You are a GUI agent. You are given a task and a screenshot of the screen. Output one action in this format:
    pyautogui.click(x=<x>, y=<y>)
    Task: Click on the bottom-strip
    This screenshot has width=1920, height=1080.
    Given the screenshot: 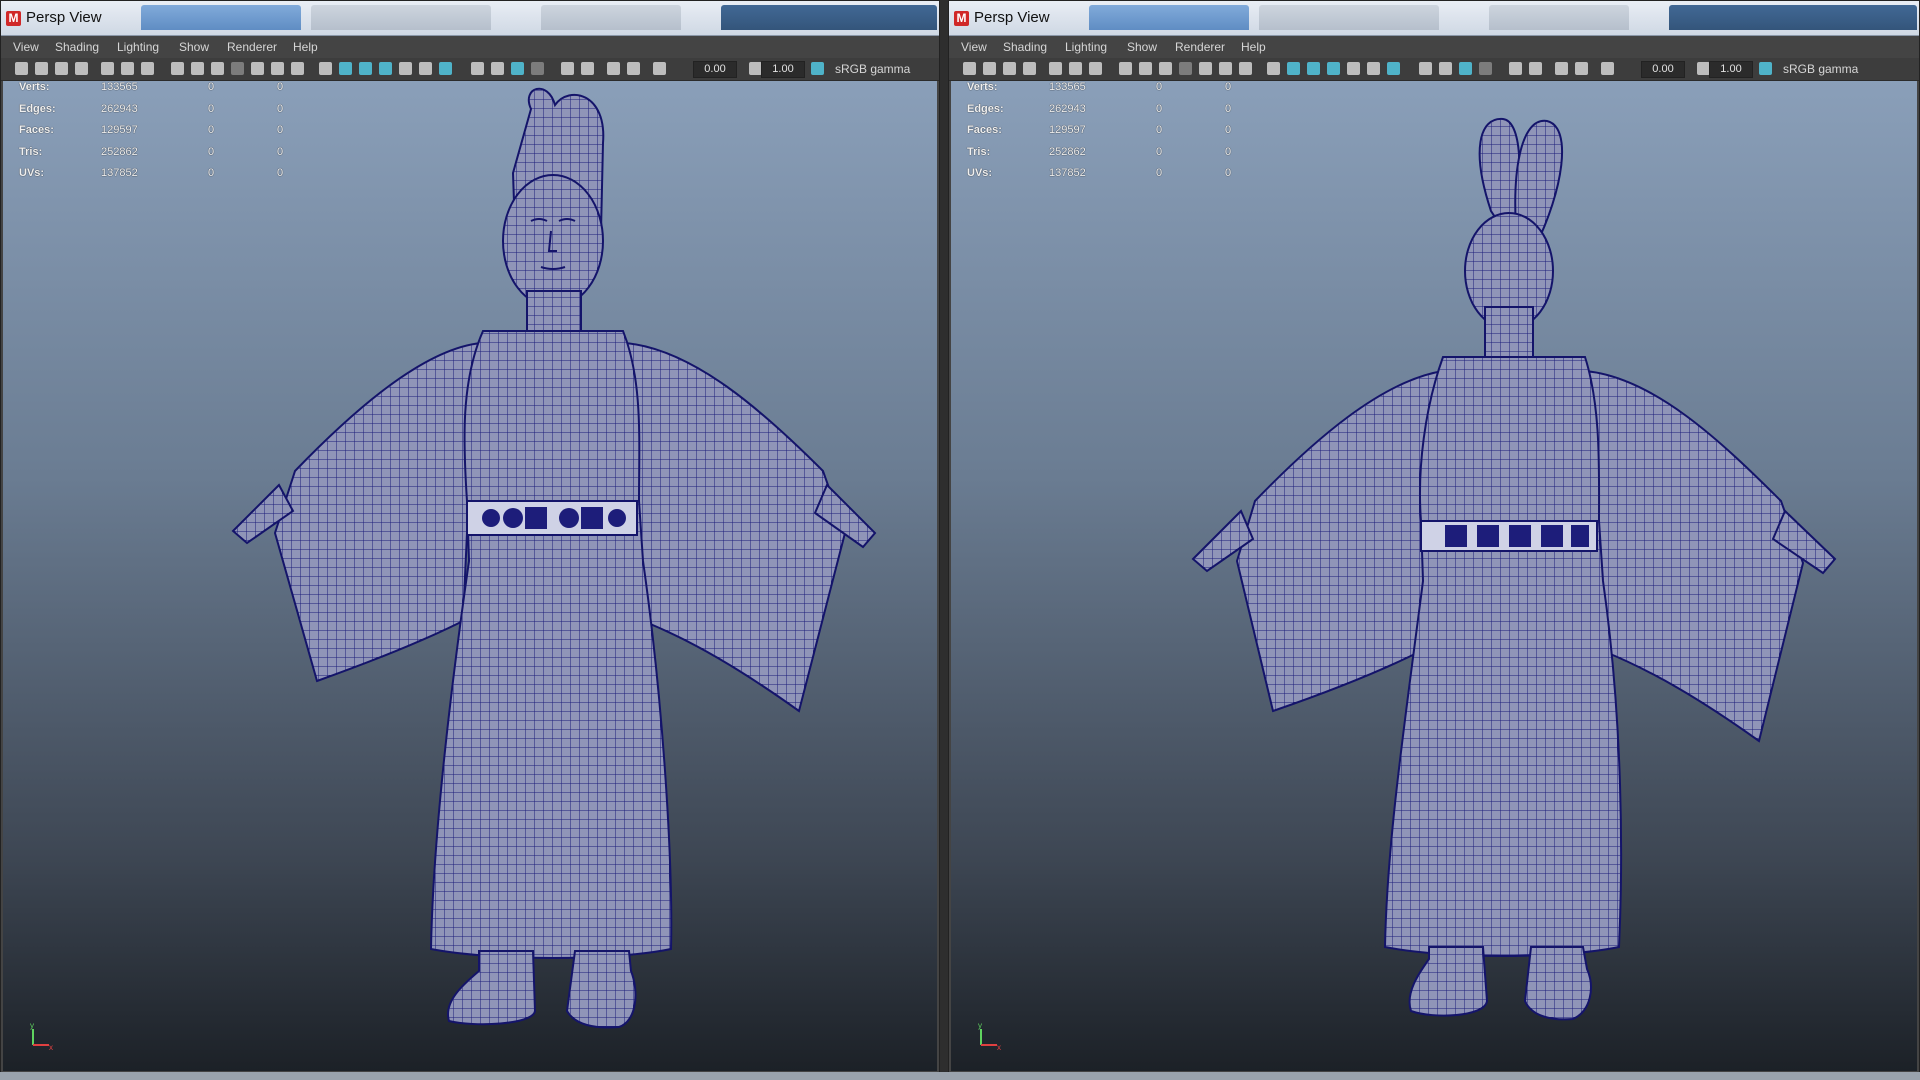 What is the action you would take?
    pyautogui.click(x=960, y=1076)
    